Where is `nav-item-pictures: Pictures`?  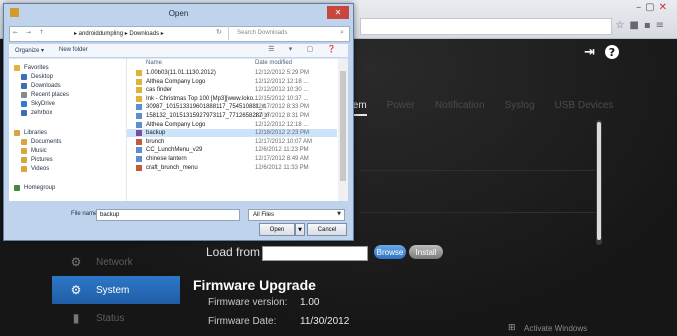
nav-item-pictures: Pictures is located at coordinates (37, 159).